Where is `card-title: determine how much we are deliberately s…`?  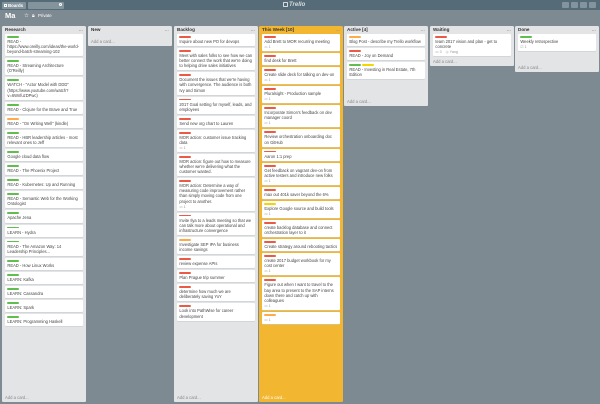
card-title: determine how much we are deliberately s… is located at coordinates (205, 294).